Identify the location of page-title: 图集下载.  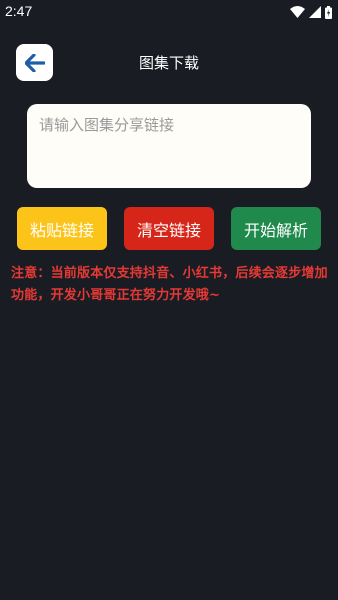
(168, 63).